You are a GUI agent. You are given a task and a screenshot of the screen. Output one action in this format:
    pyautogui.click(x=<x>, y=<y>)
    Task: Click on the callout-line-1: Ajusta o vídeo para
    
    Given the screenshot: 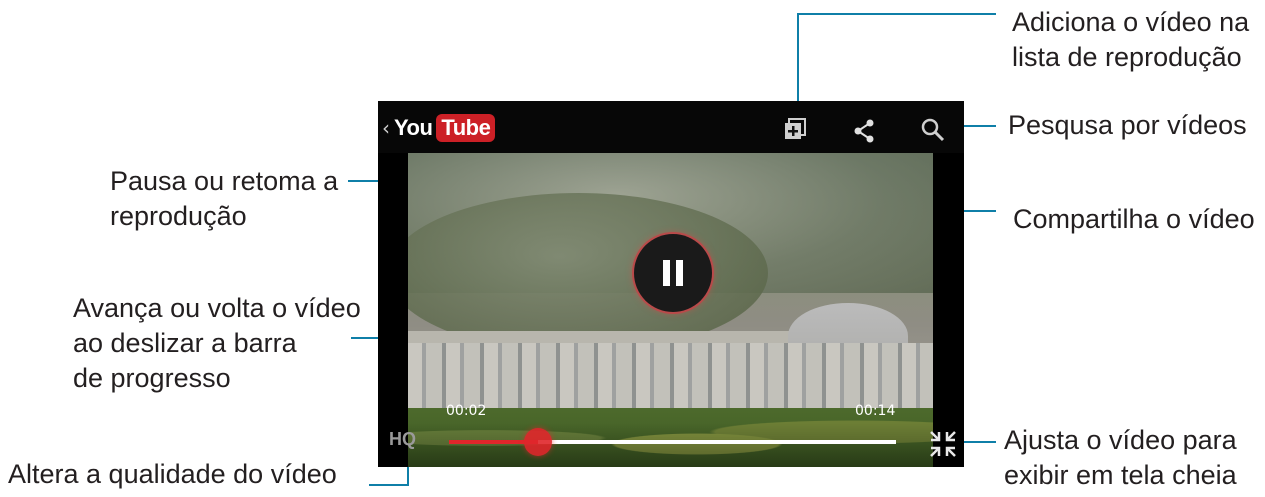 What is the action you would take?
    pyautogui.click(x=1120, y=440)
    